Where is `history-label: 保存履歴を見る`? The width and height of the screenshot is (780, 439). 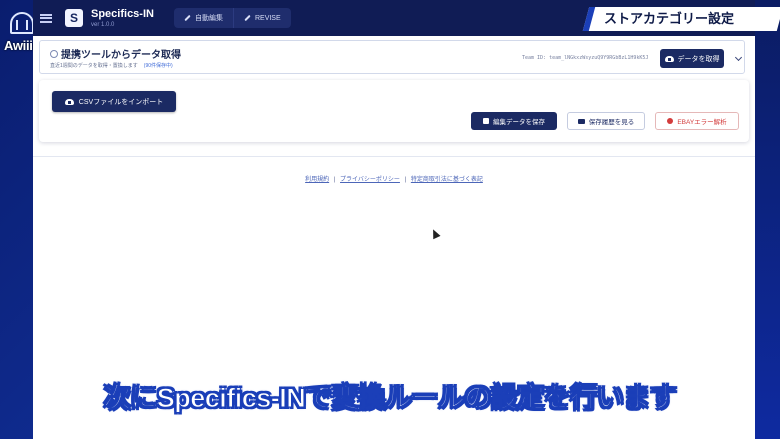 history-label: 保存履歴を見る is located at coordinates (611, 122).